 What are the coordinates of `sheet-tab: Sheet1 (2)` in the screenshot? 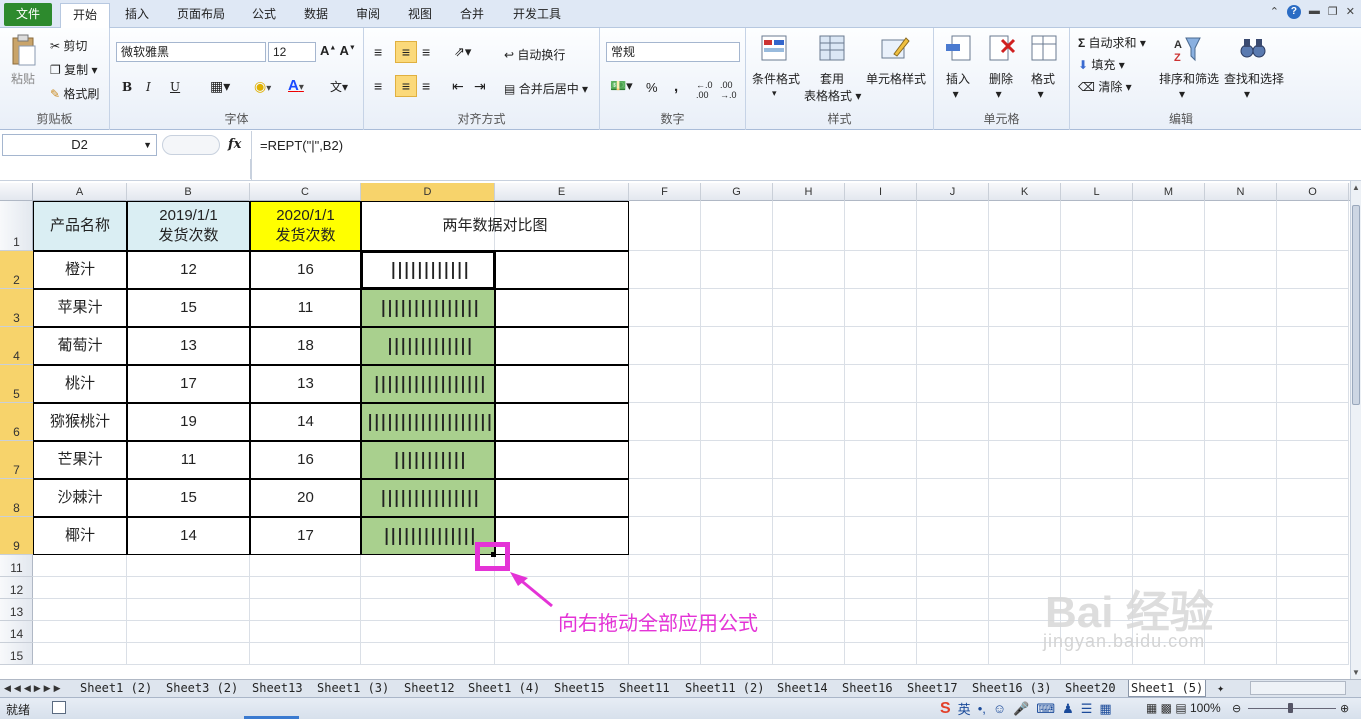 It's located at (116, 688).